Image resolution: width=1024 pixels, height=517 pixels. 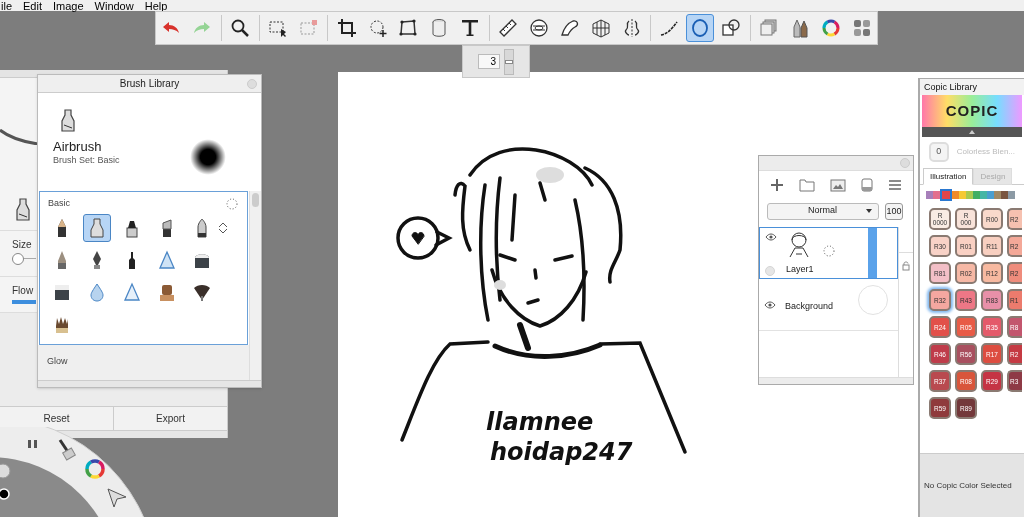 What do you see at coordinates (255, 285) in the screenshot?
I see `scrollbar` at bounding box center [255, 285].